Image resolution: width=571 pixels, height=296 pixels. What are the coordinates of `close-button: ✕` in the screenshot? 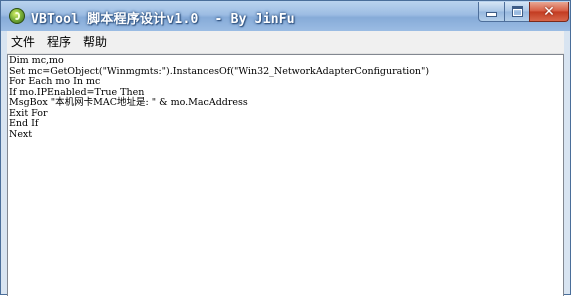 It's located at (549, 12).